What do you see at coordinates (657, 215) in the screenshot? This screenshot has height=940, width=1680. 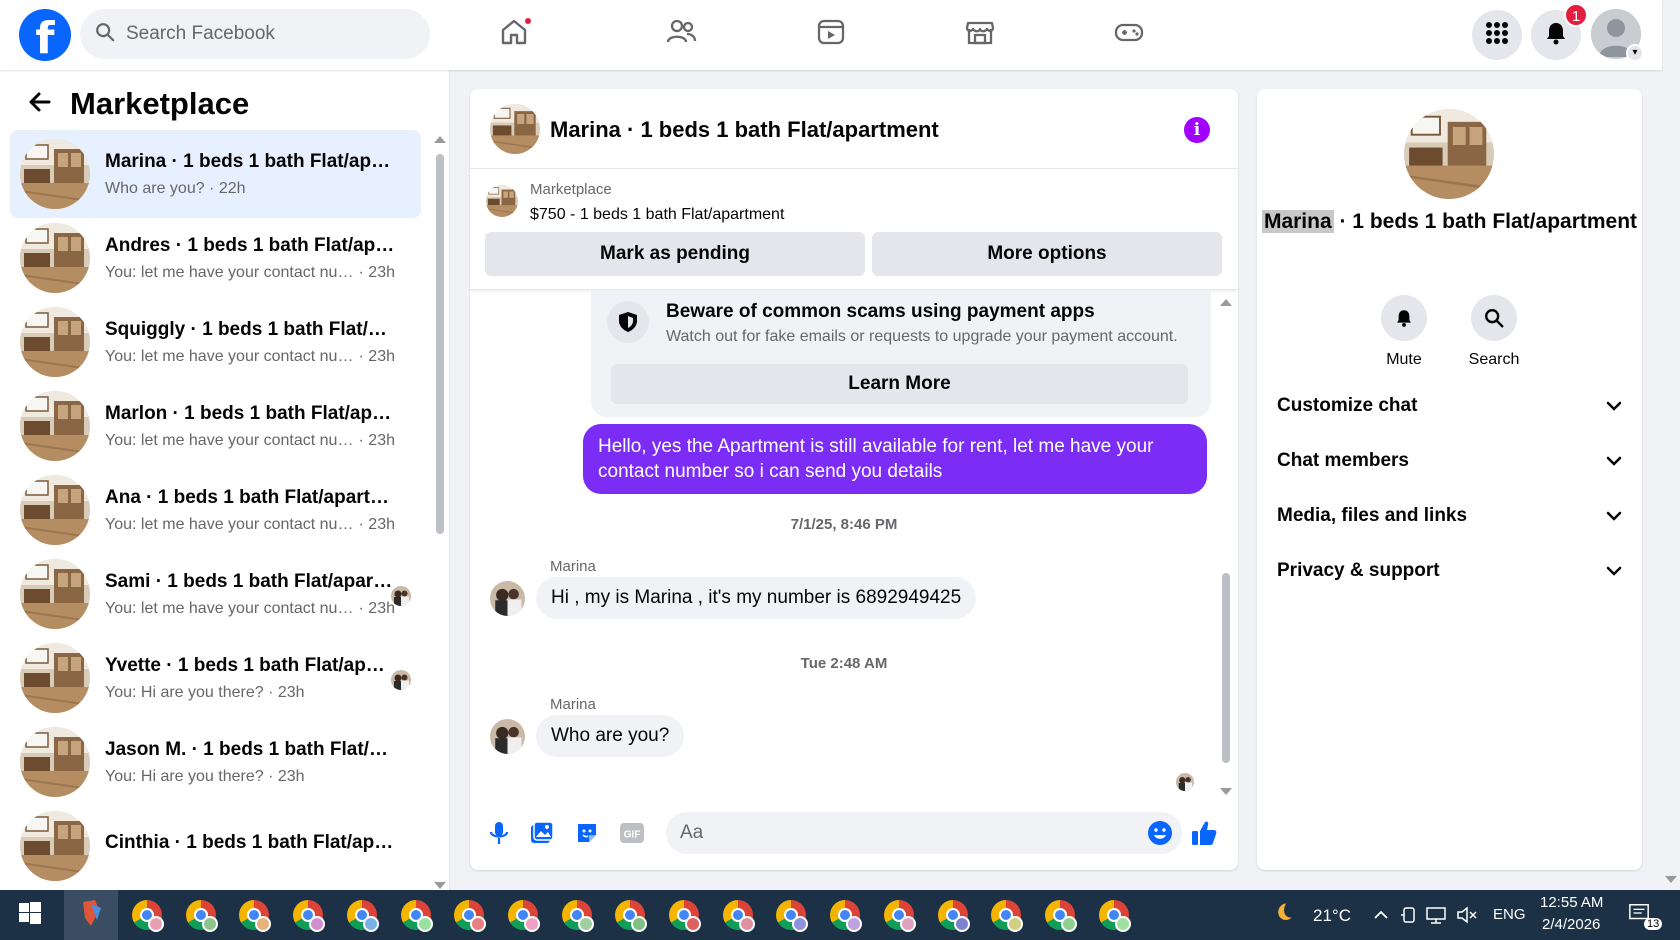 I see `listing-description: $750 - 1 beds 1 bath Flat/apartment` at bounding box center [657, 215].